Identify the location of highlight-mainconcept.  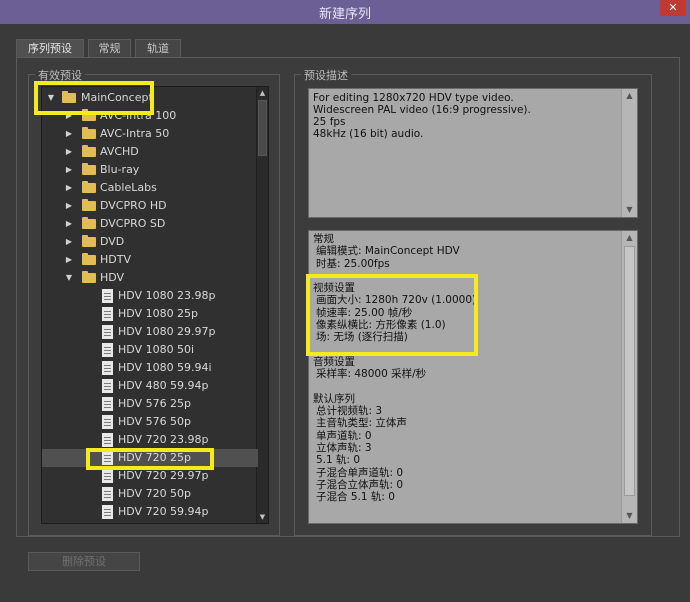
(94, 98).